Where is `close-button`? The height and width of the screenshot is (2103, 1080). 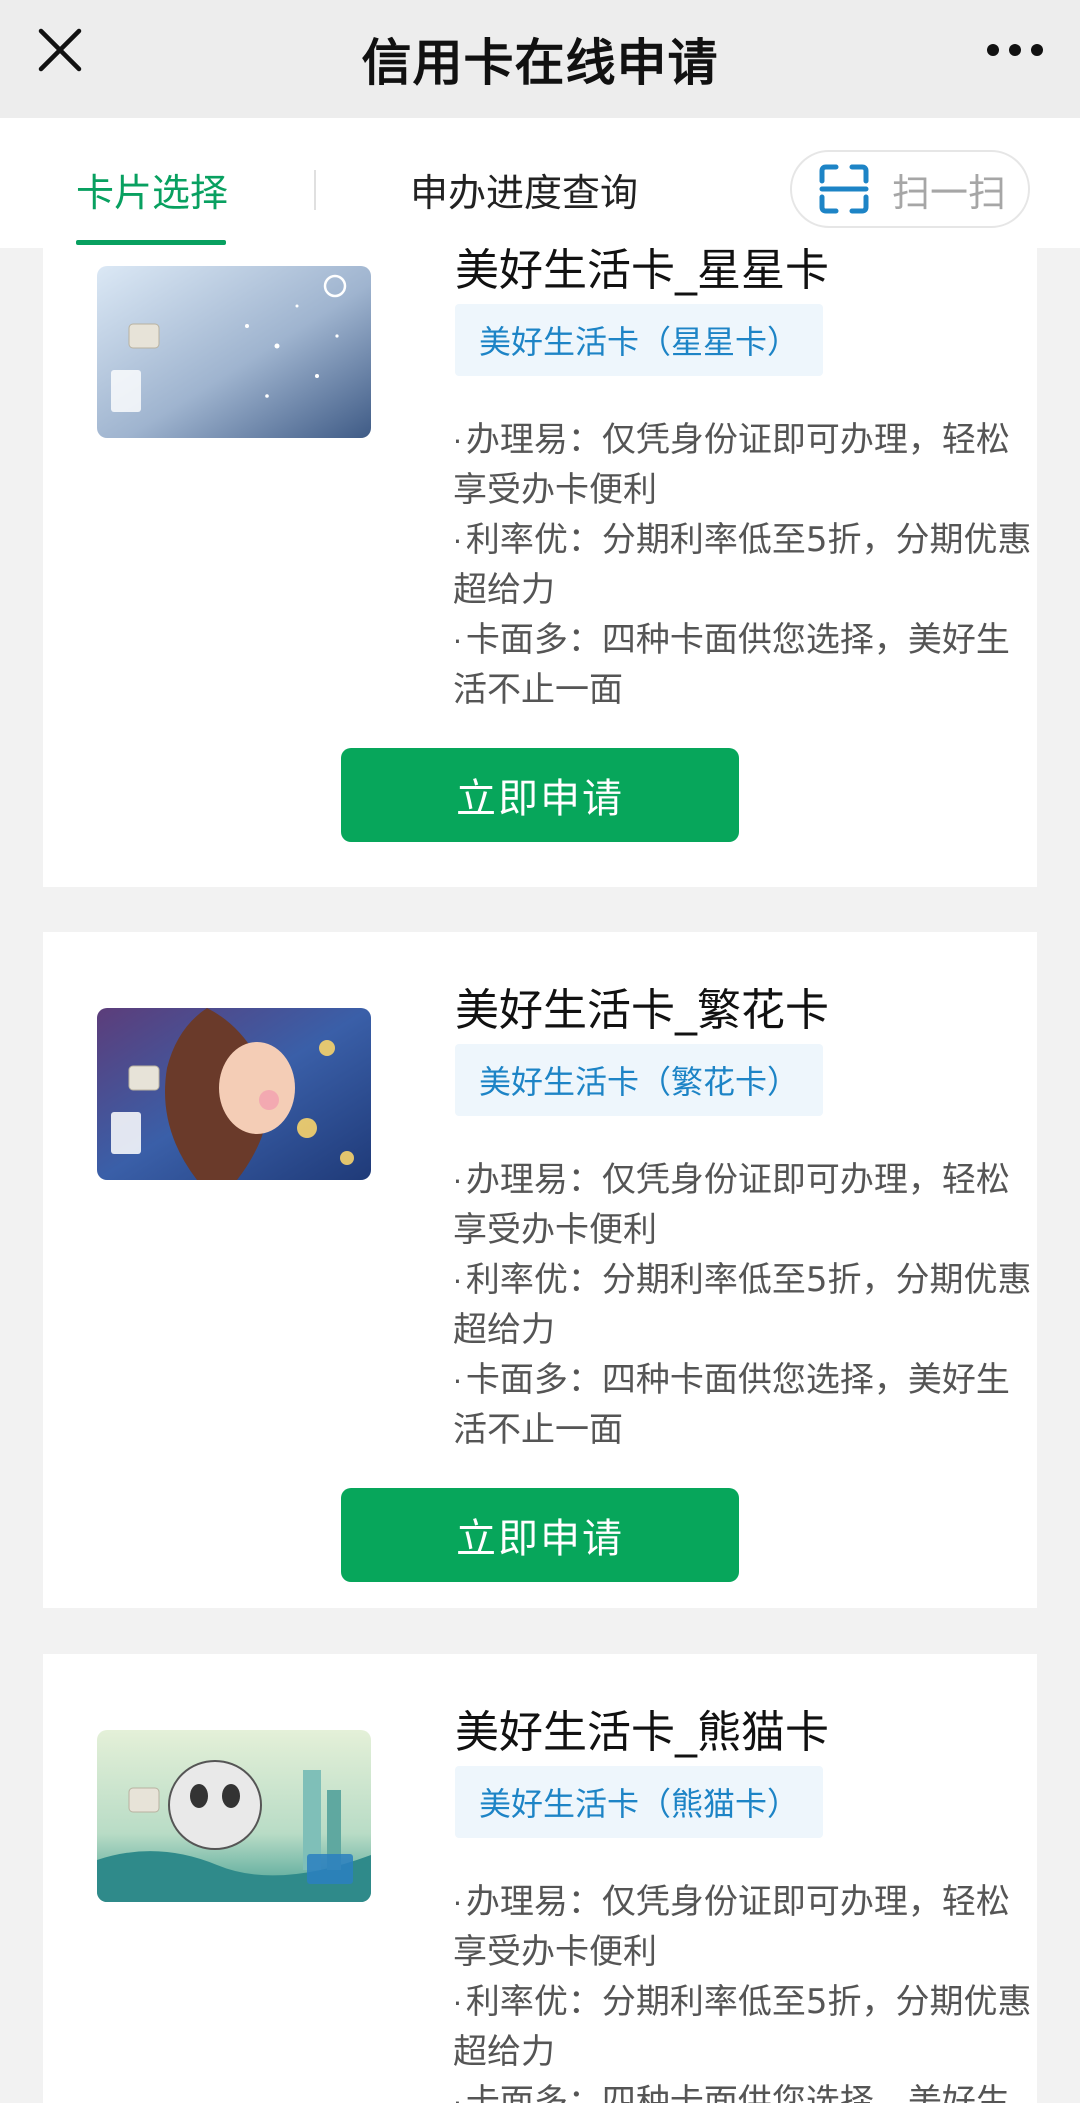 close-button is located at coordinates (60, 50).